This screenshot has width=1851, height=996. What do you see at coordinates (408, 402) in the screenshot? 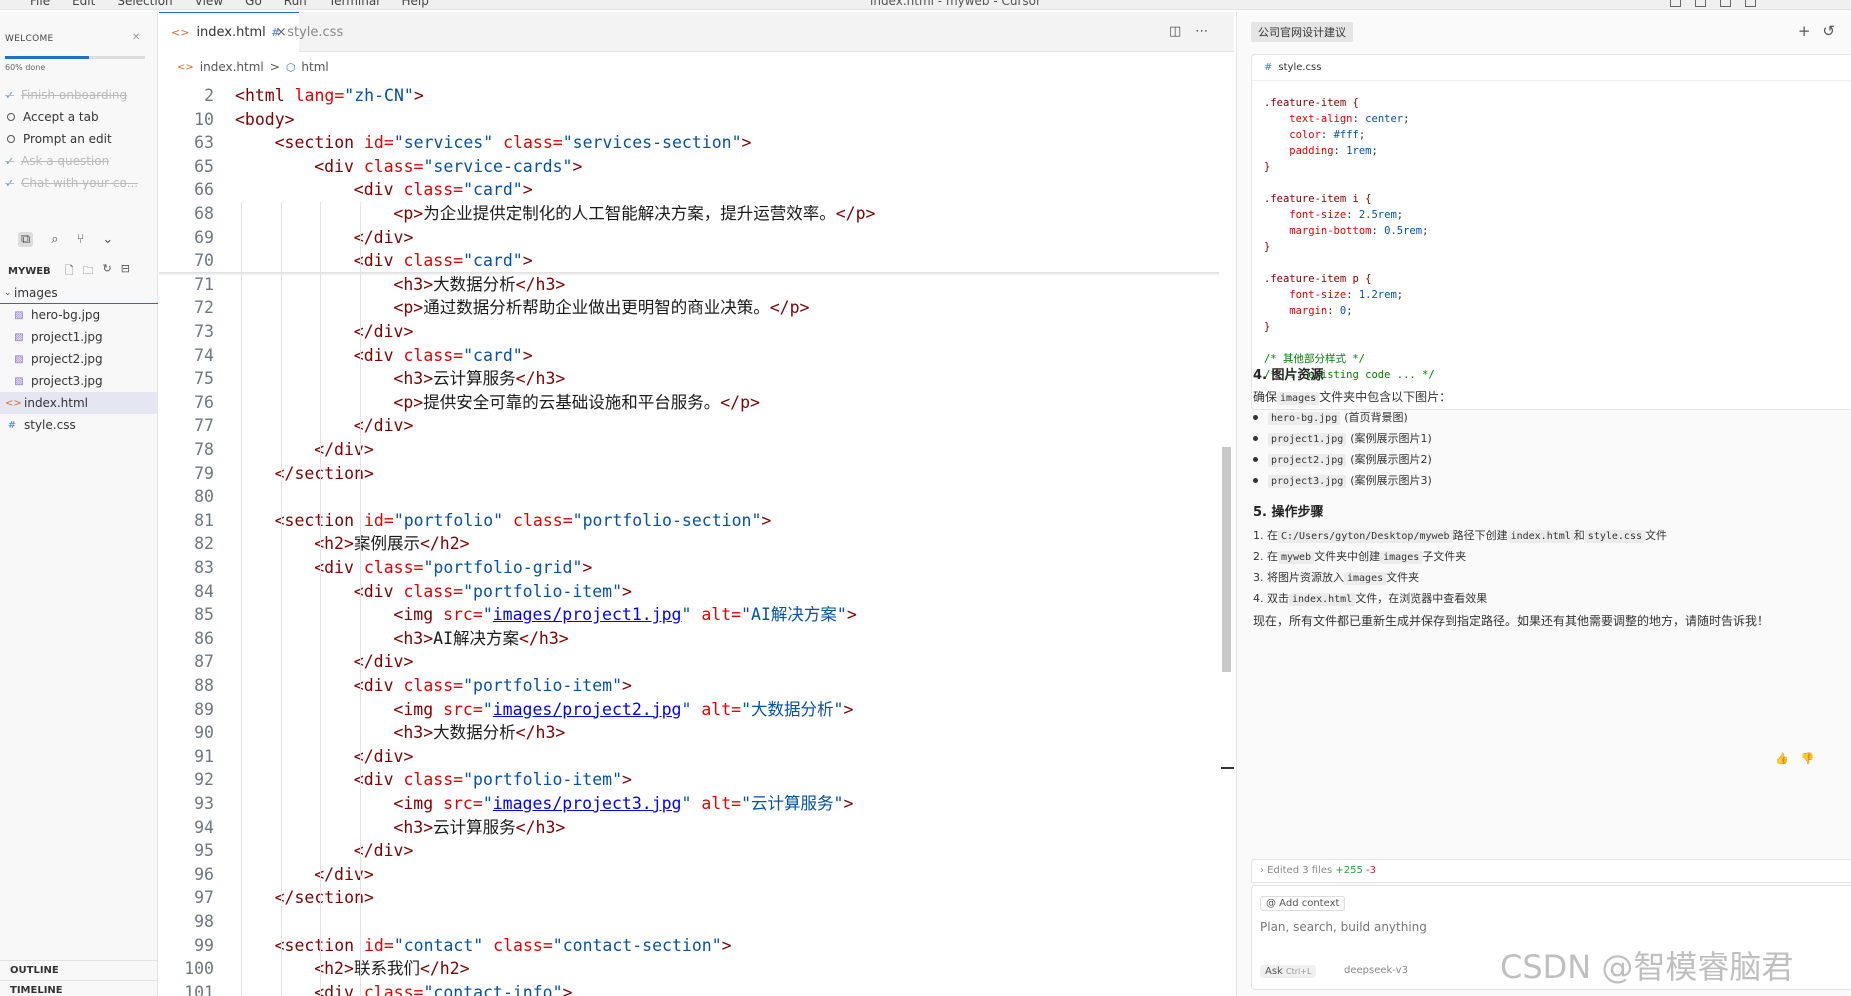
I see `code-token: <p>` at bounding box center [408, 402].